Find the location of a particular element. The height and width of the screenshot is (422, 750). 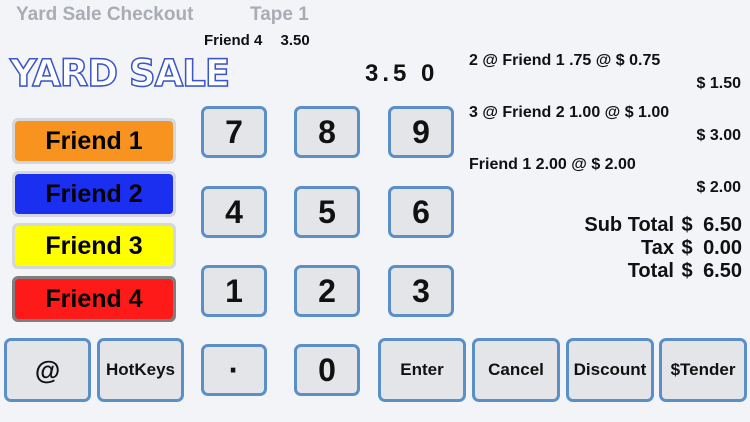

key-8: 8 is located at coordinates (327, 132).